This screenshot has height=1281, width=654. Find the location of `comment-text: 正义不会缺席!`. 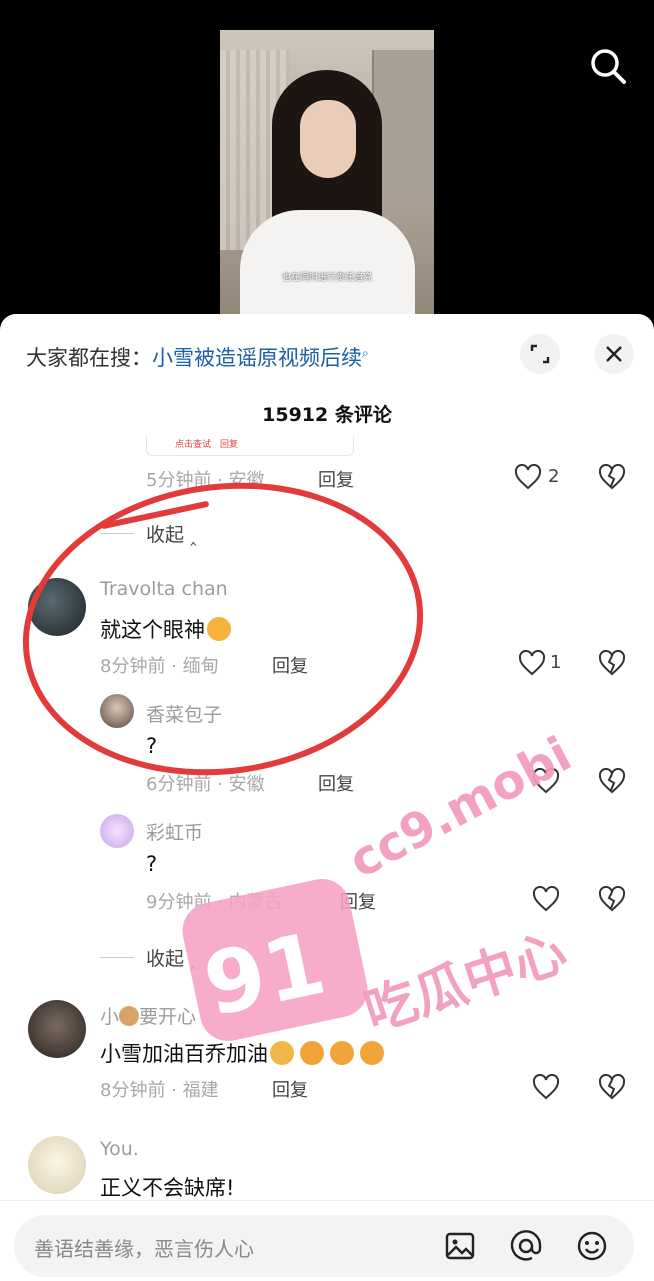

comment-text: 正义不会缺席! is located at coordinates (167, 1188).